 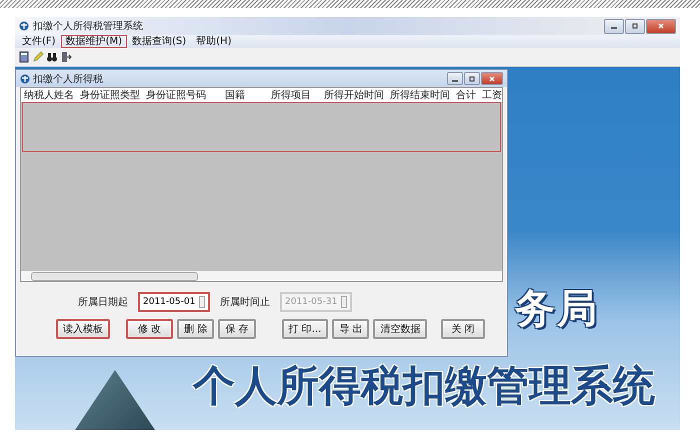 What do you see at coordinates (245, 302) in the screenshot?
I see `field-label: 所属时间止` at bounding box center [245, 302].